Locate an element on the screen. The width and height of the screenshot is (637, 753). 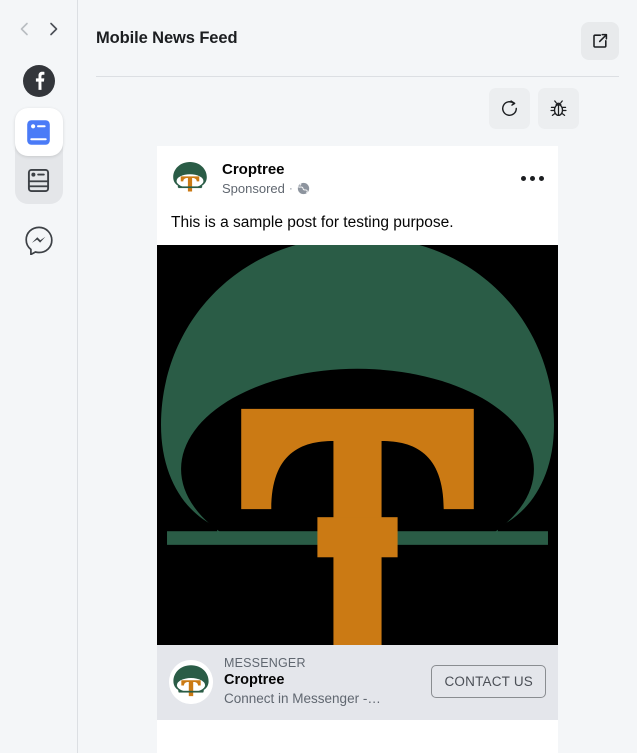
sidebar-item-messenger is located at coordinates (39, 240).